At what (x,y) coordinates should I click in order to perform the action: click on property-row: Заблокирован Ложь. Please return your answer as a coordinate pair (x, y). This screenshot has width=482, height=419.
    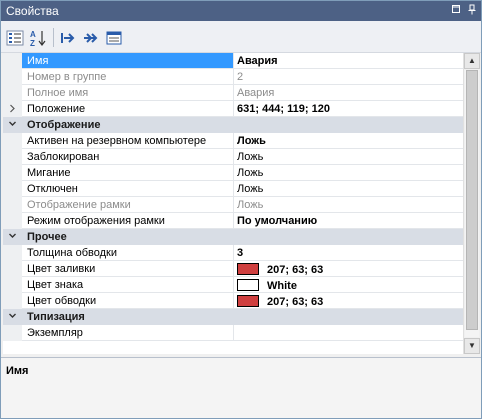
    Looking at the image, I should click on (233, 157).